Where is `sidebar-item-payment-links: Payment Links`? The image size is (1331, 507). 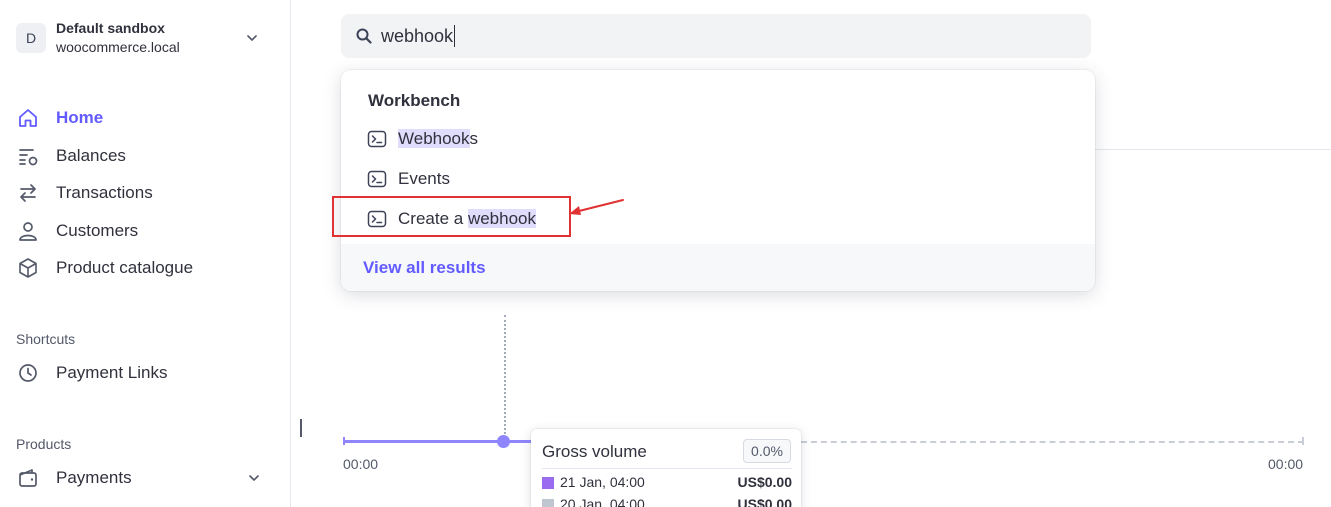
sidebar-item-payment-links: Payment Links is located at coordinates (146, 373).